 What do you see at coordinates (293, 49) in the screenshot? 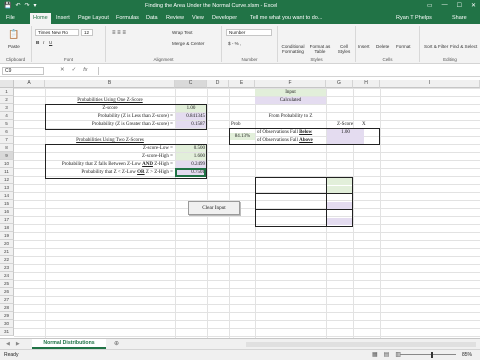
I see `conditional-formatting-button: Conditional Formatting` at bounding box center [293, 49].